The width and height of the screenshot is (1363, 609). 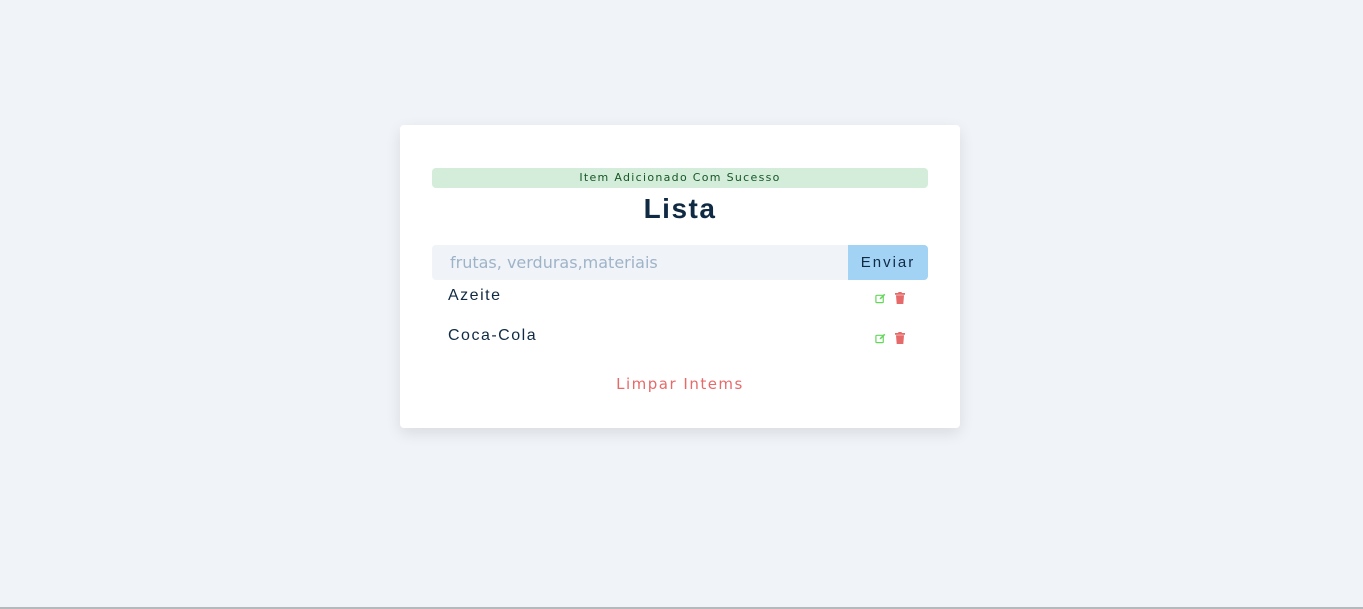 I want to click on item-list: Azeite Coca-Cola, so click(x=680, y=325).